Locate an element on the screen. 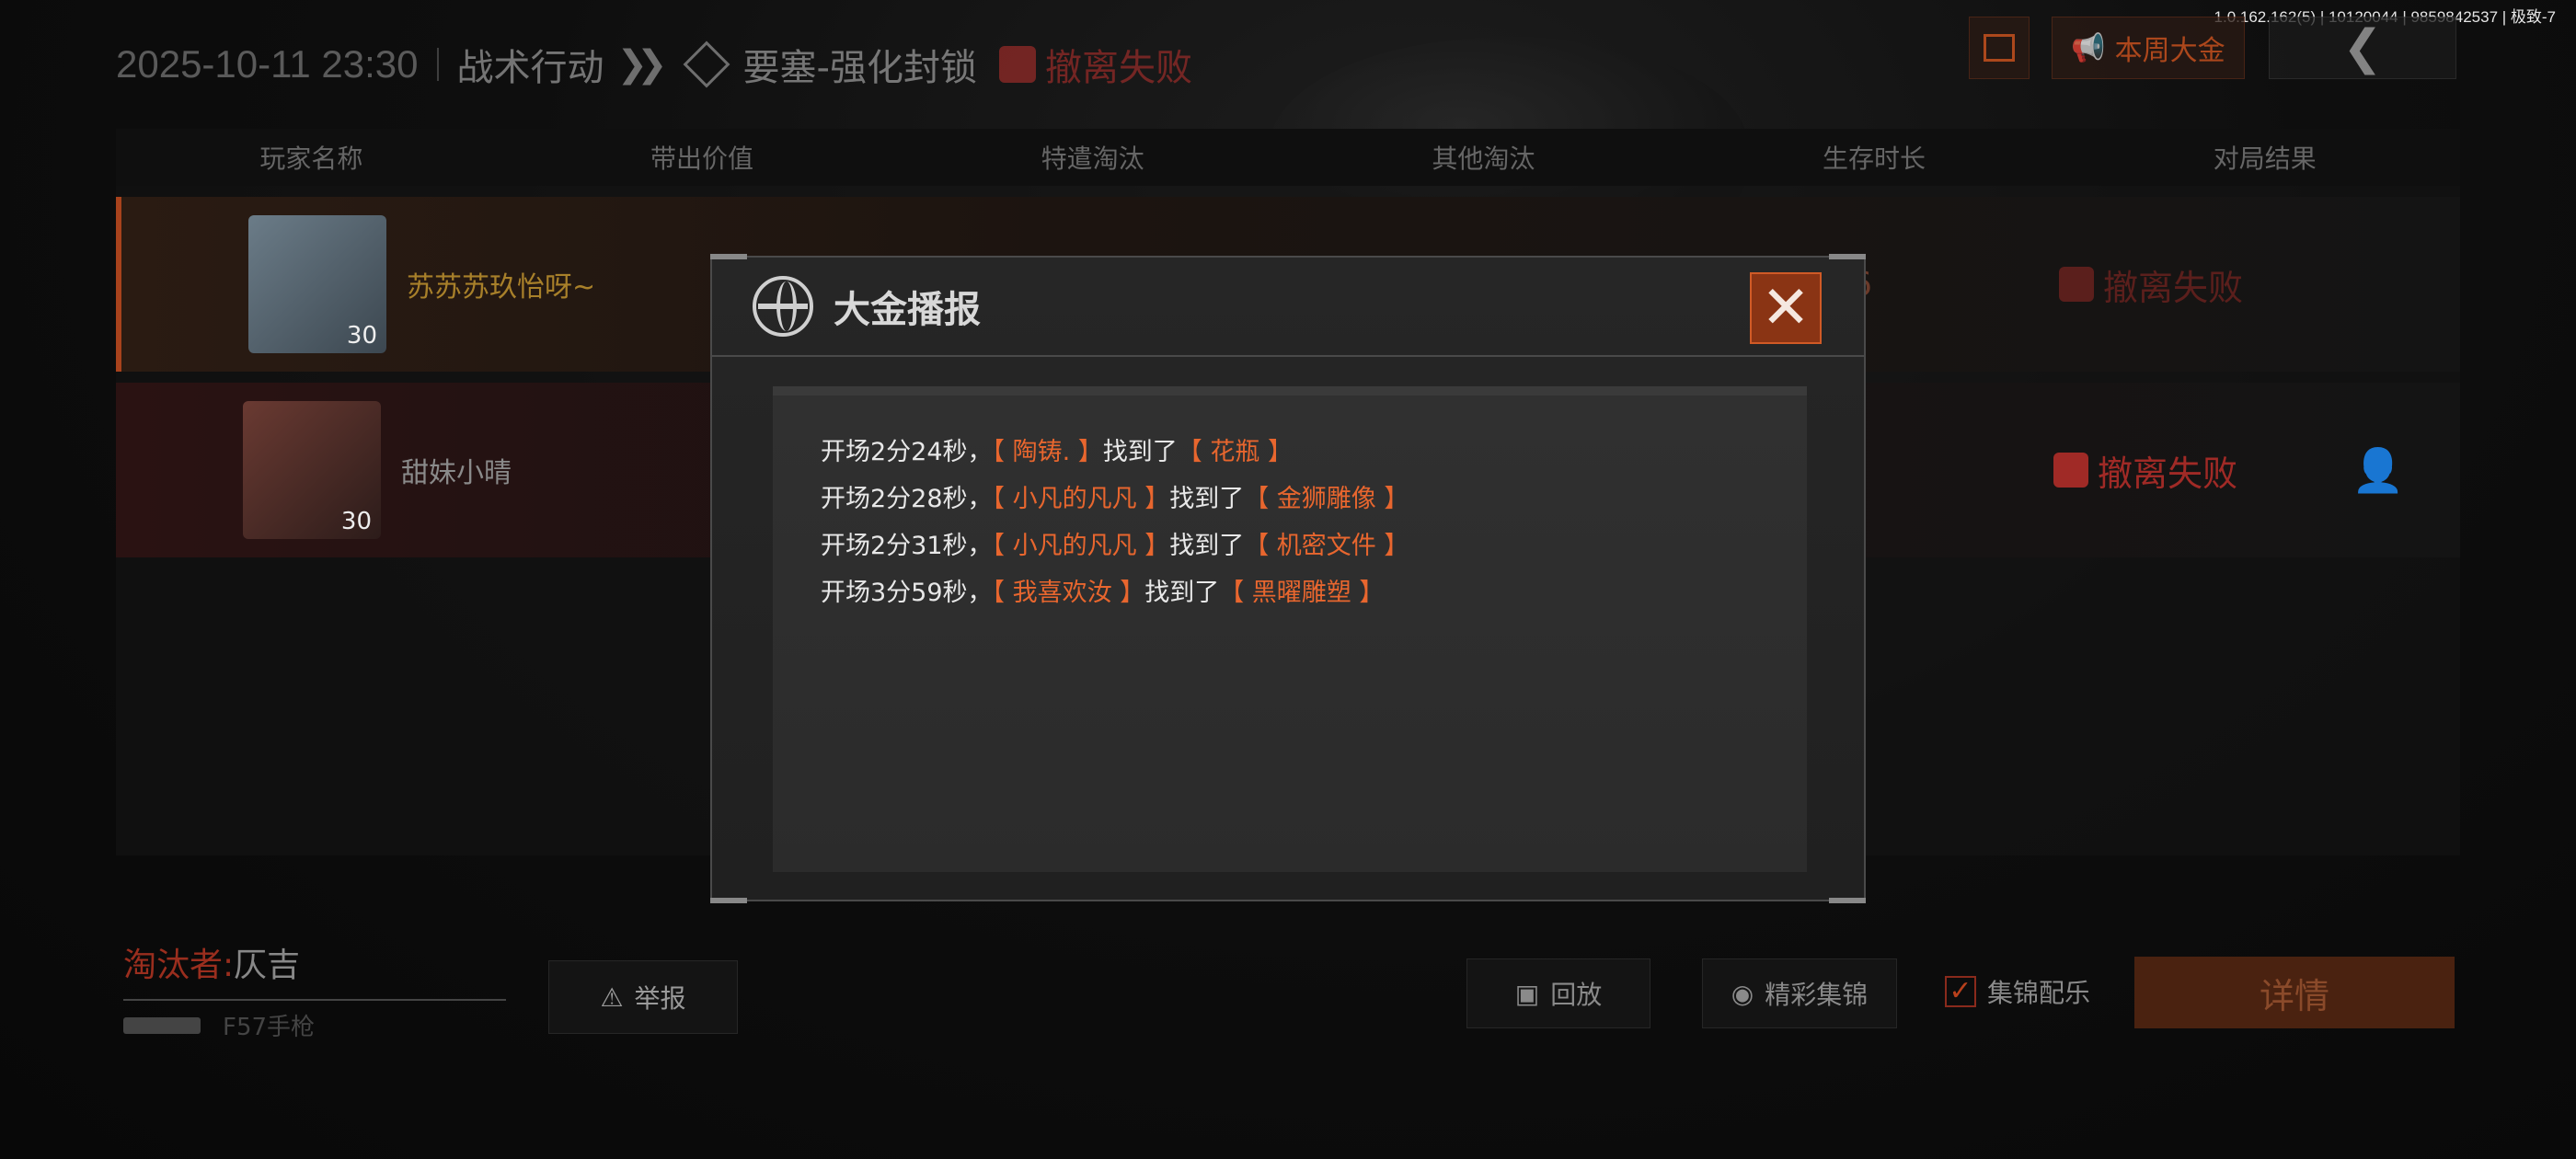 Image resolution: width=2576 pixels, height=1159 pixels. list-item: 开场2分31秒，【 小凡的凡凡 】找到了【 机密文件 】 is located at coordinates (1314, 545).